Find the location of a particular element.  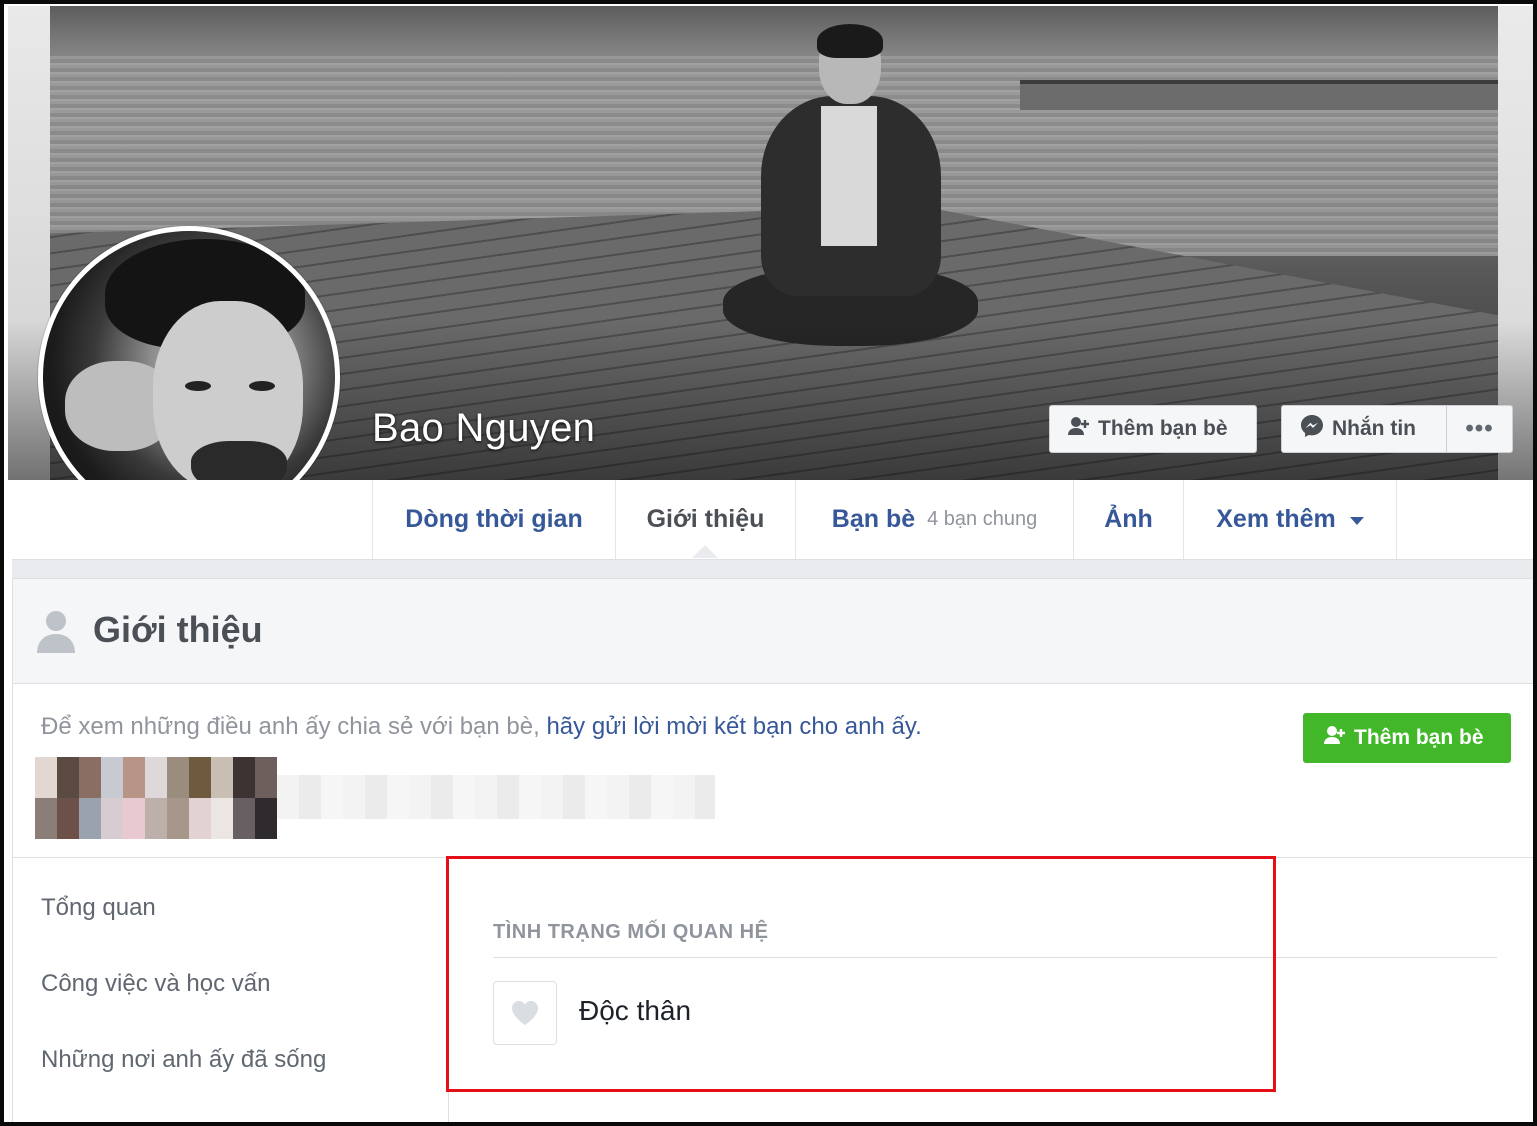

person-icon is located at coordinates (56, 633).